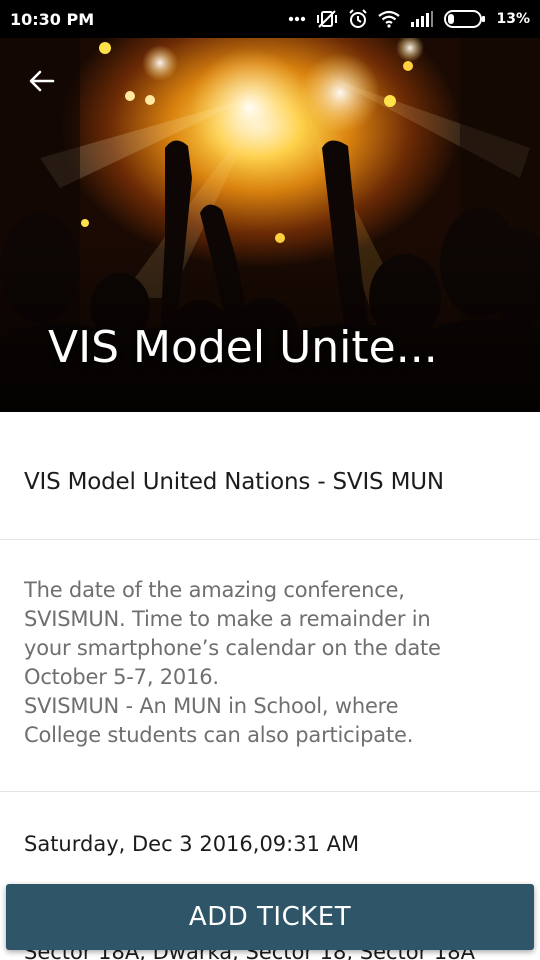 The height and width of the screenshot is (960, 540). I want to click on status-icons: 13%, so click(409, 19).